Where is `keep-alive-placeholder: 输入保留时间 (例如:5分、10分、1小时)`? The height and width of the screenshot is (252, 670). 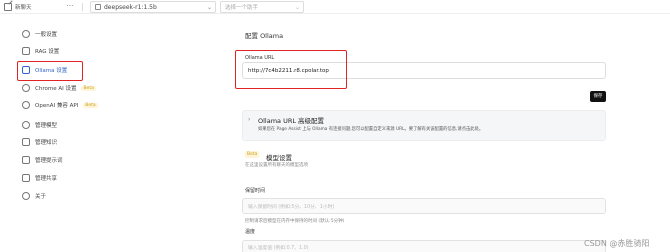
keep-alive-placeholder: 输入保留时间 (例如:5分、10分、1小时) is located at coordinates (291, 207).